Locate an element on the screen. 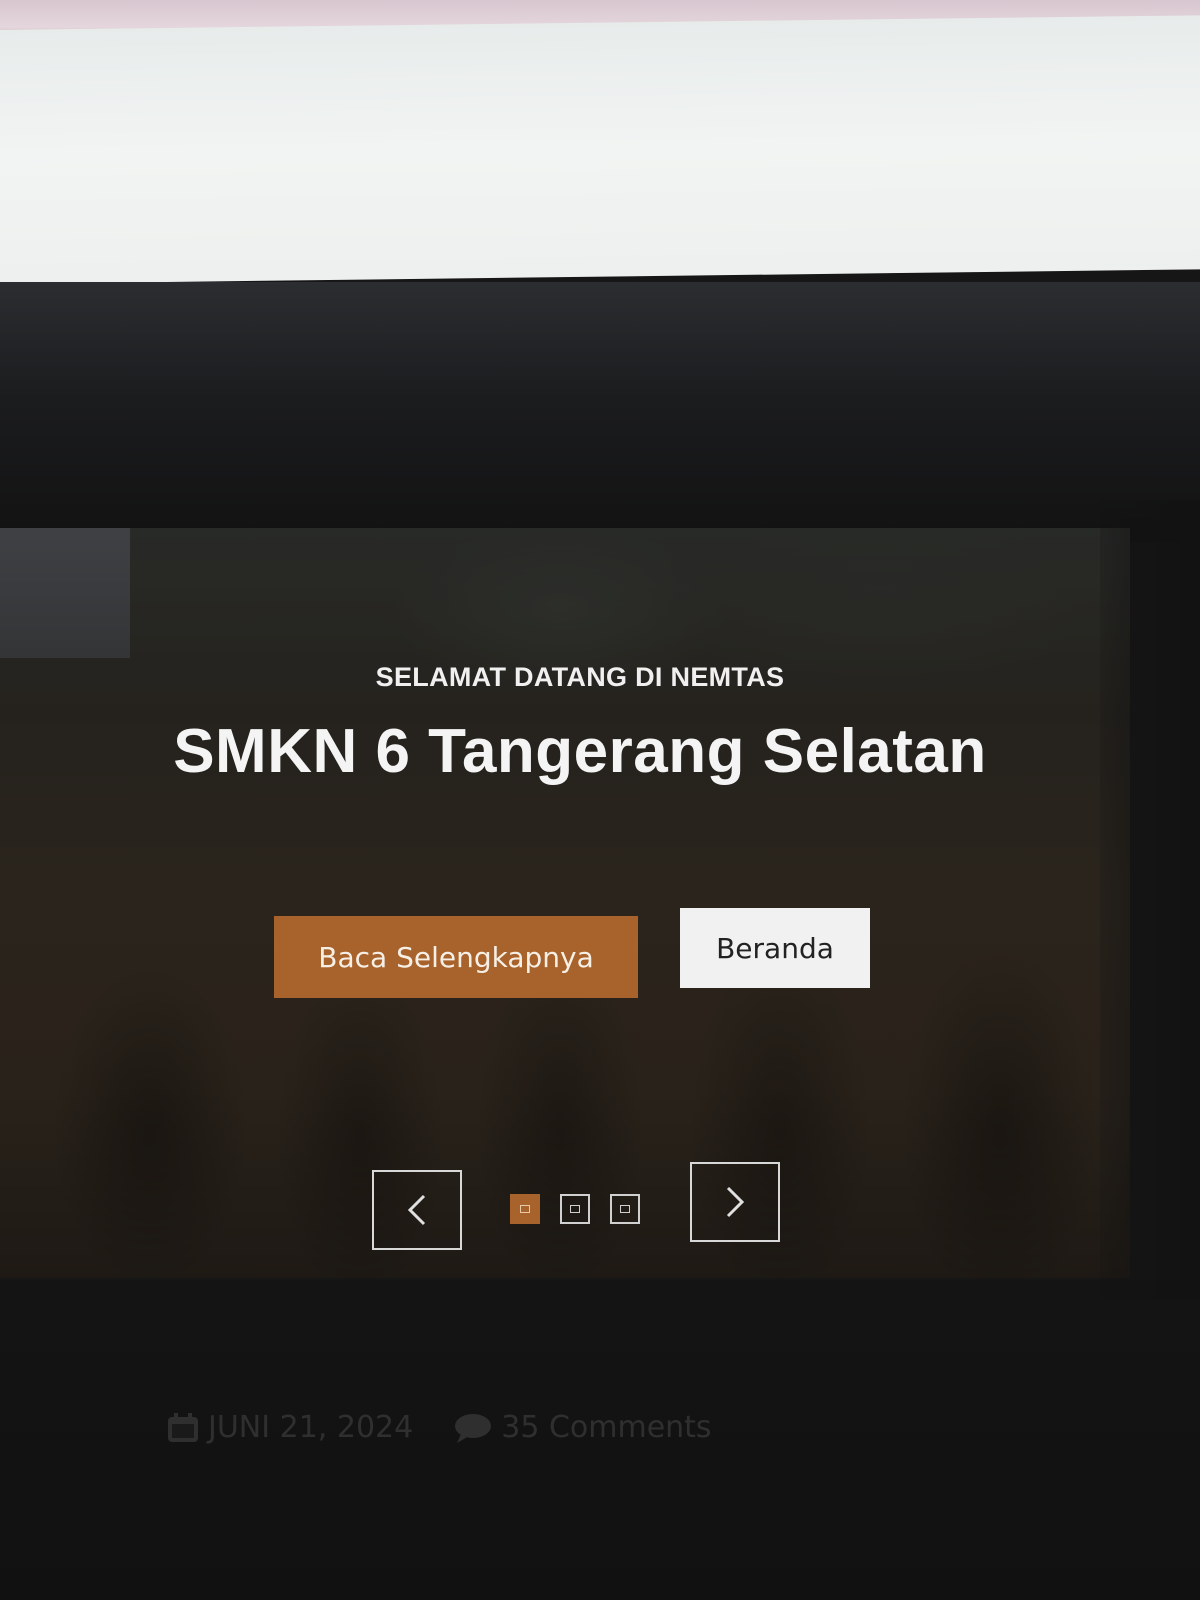 The height and width of the screenshot is (1600, 1200). slider-pagination is located at coordinates (575, 1209).